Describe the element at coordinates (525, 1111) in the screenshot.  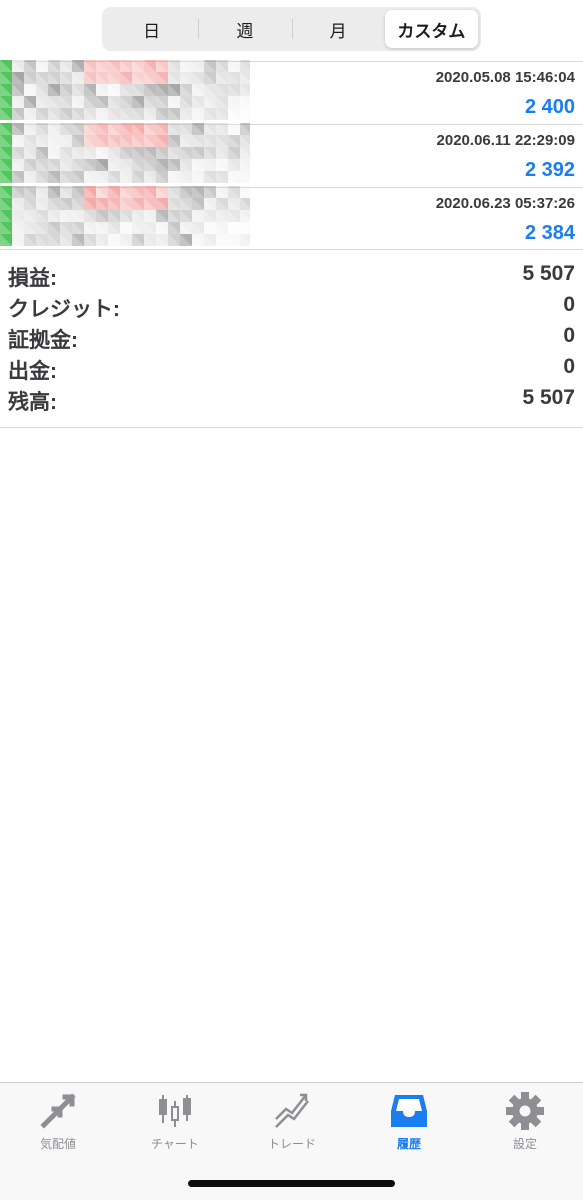
I see `settings-gear-icon` at that location.